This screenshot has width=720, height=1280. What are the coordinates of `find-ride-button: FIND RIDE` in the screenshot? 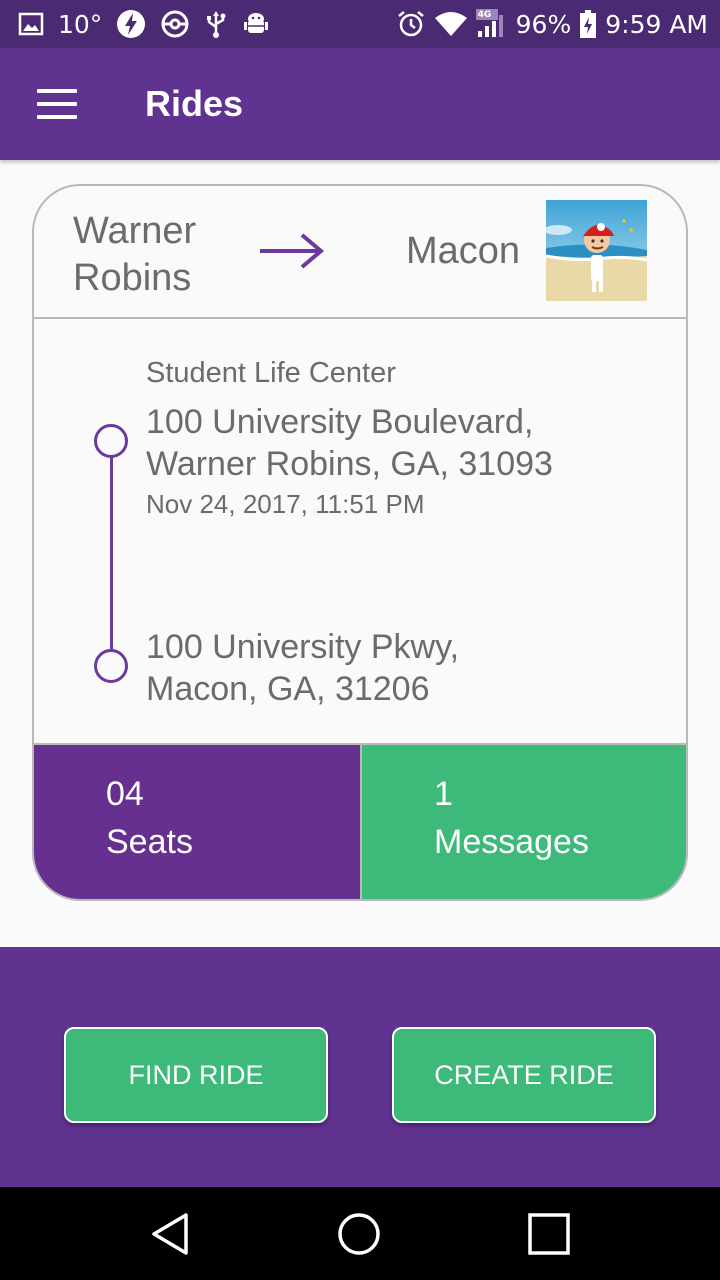 It's located at (196, 1075).